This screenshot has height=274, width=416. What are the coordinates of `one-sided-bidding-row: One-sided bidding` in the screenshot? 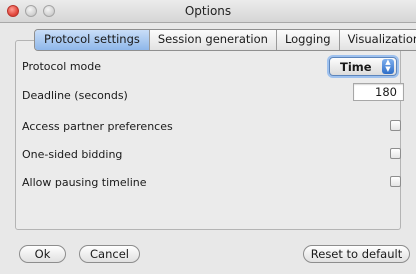 It's located at (214, 155).